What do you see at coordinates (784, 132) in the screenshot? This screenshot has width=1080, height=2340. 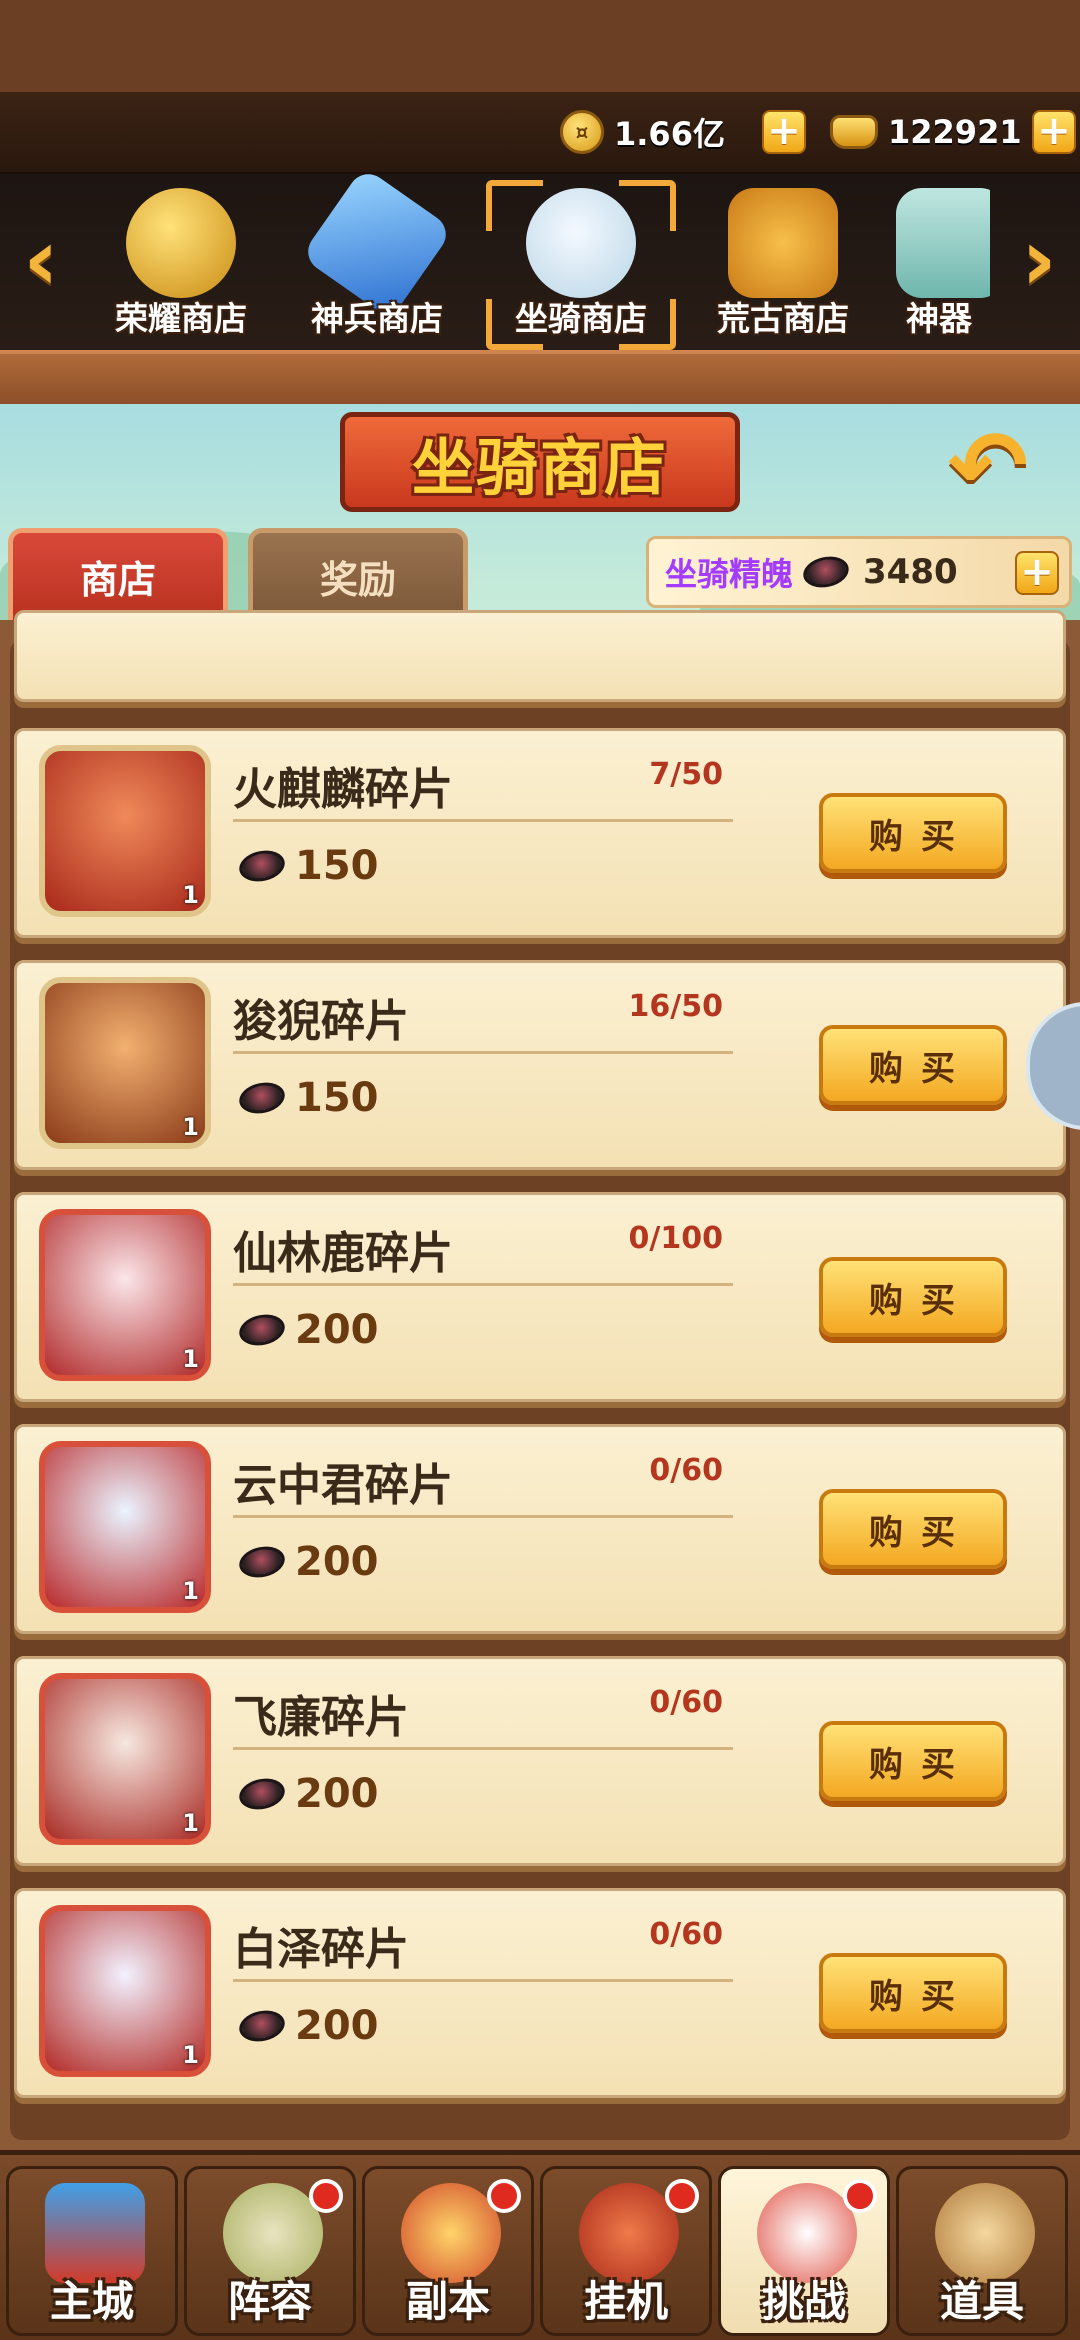 I see `add-gold-button: +` at bounding box center [784, 132].